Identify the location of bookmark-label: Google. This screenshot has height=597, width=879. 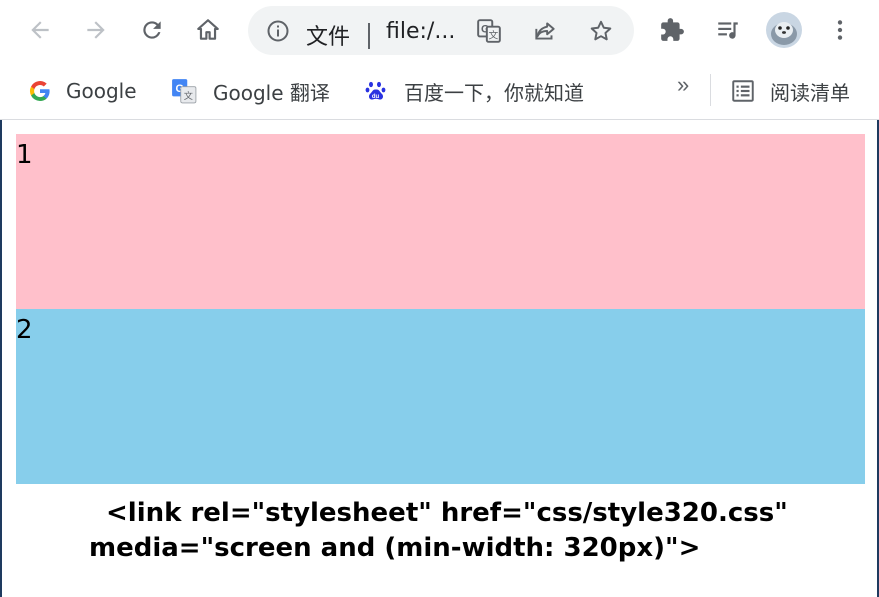
(101, 91).